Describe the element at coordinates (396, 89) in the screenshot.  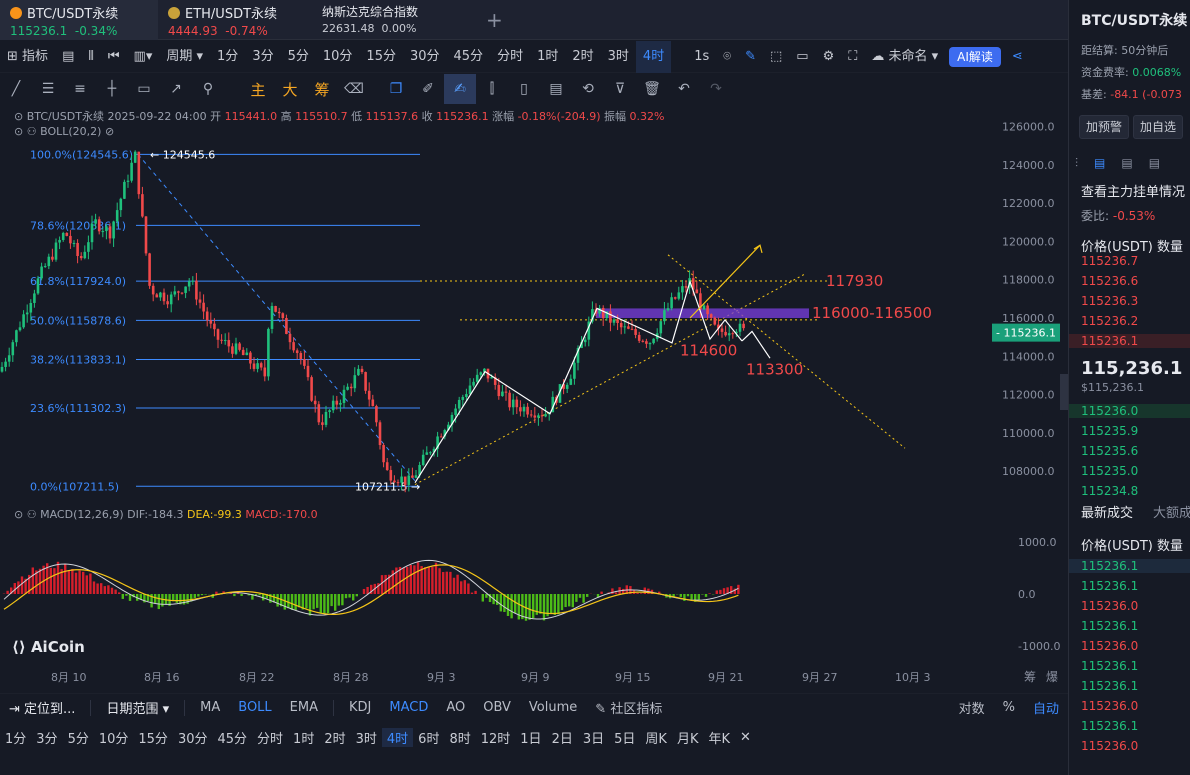
I see `copy-tool-icon: ❐` at that location.